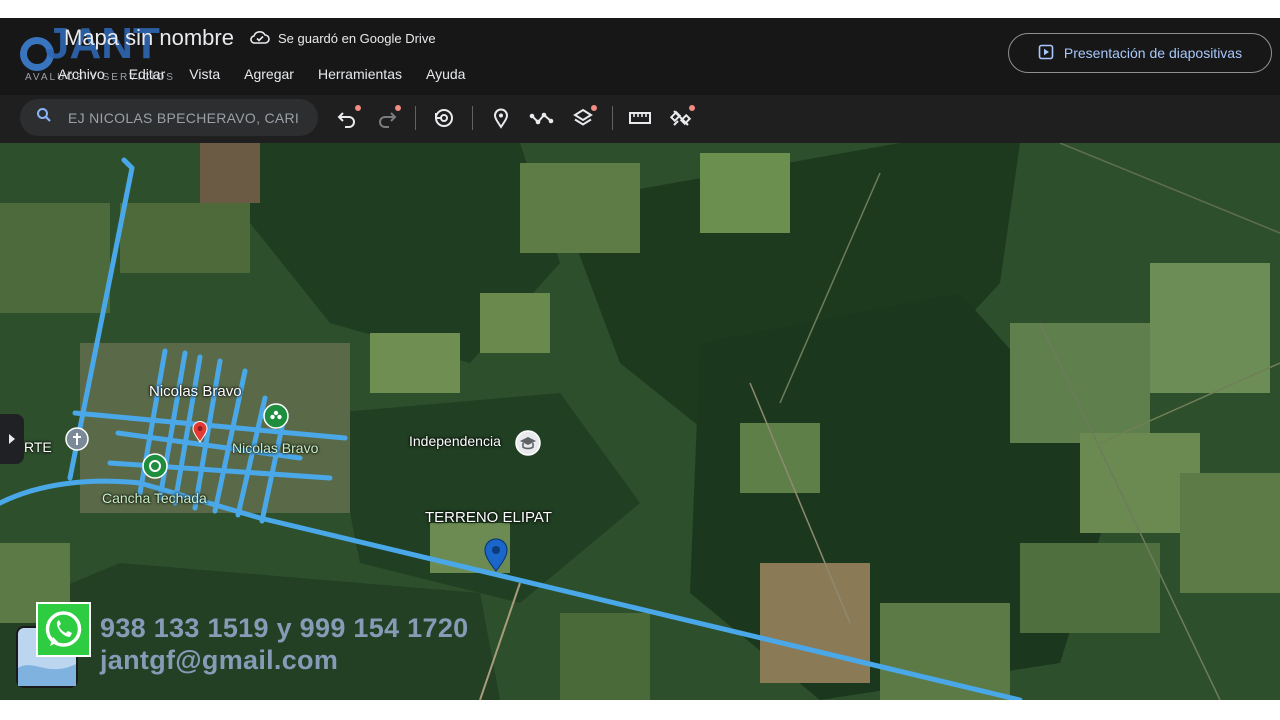 The image size is (1280, 720). I want to click on add-placemark-button, so click(501, 118).